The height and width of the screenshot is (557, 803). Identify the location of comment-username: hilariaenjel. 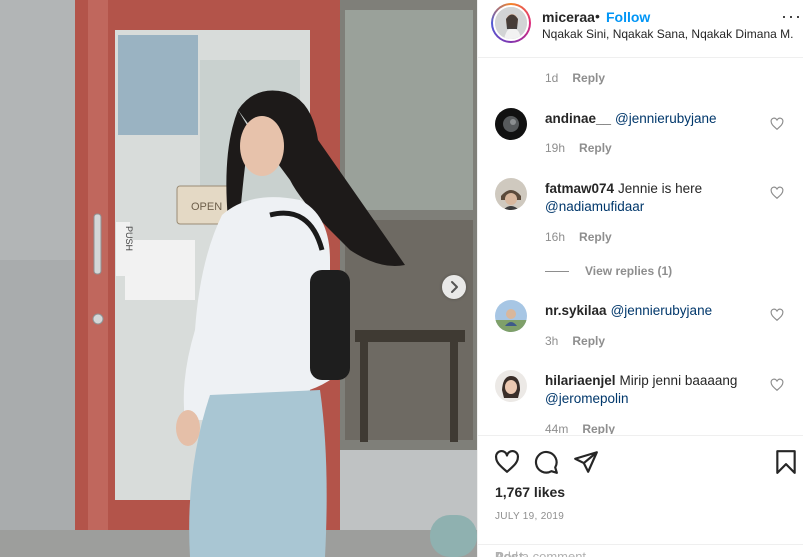
(580, 380).